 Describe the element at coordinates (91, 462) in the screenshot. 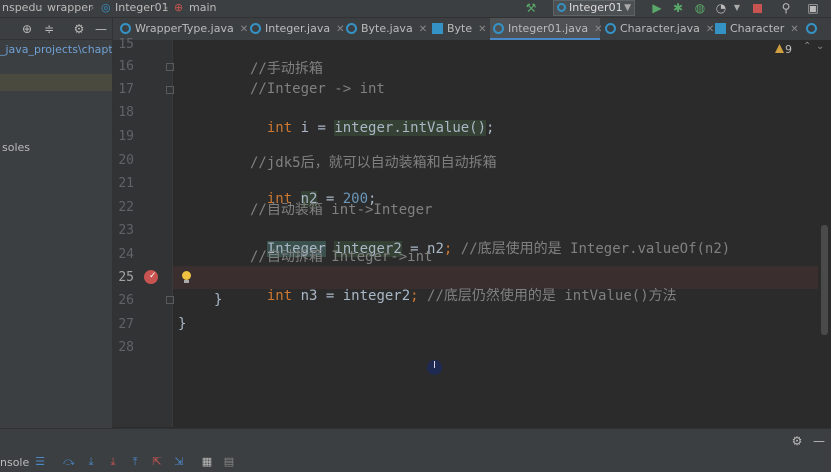

I see `step-into-icon: ⤓` at that location.